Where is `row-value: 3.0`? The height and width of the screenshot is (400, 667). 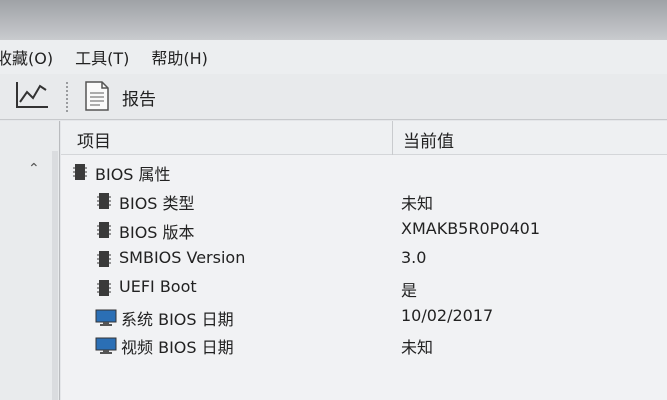 row-value: 3.0 is located at coordinates (414, 257).